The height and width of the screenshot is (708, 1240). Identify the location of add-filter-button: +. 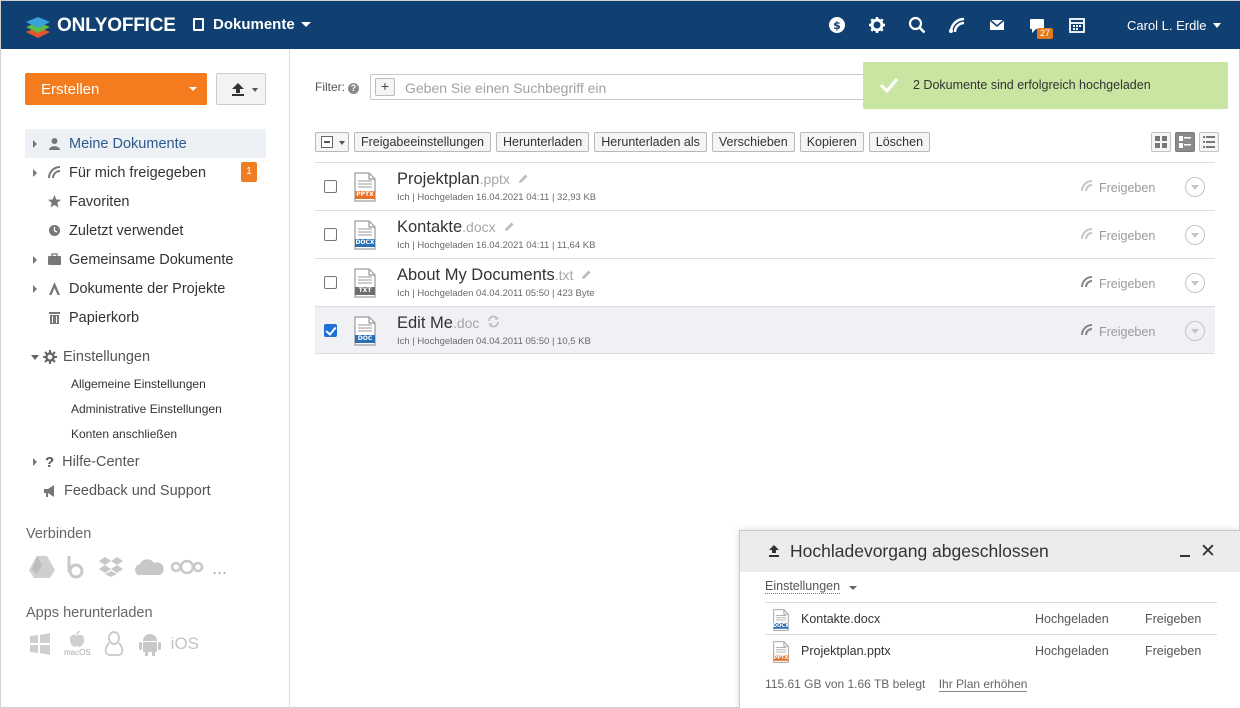
(385, 87).